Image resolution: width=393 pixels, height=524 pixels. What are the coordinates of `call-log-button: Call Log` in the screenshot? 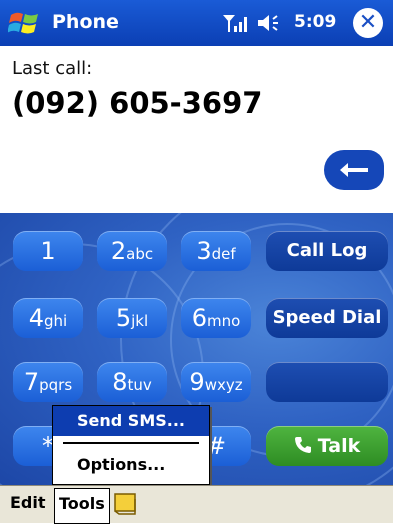 It's located at (327, 251).